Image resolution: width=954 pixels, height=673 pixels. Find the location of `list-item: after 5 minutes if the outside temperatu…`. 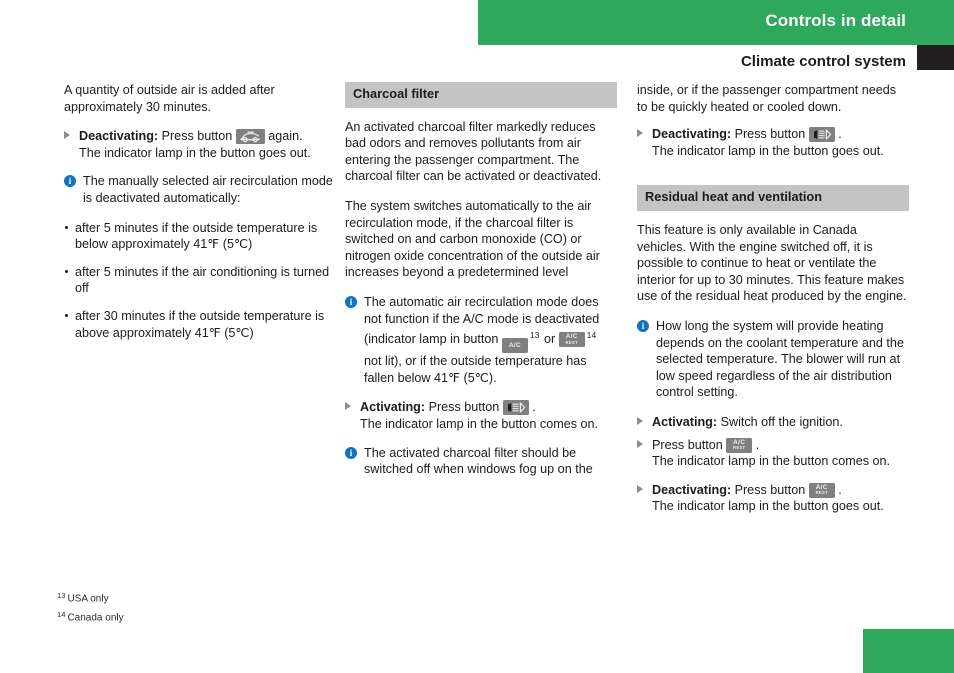

list-item: after 5 minutes if the outside temperatu… is located at coordinates (199, 236).